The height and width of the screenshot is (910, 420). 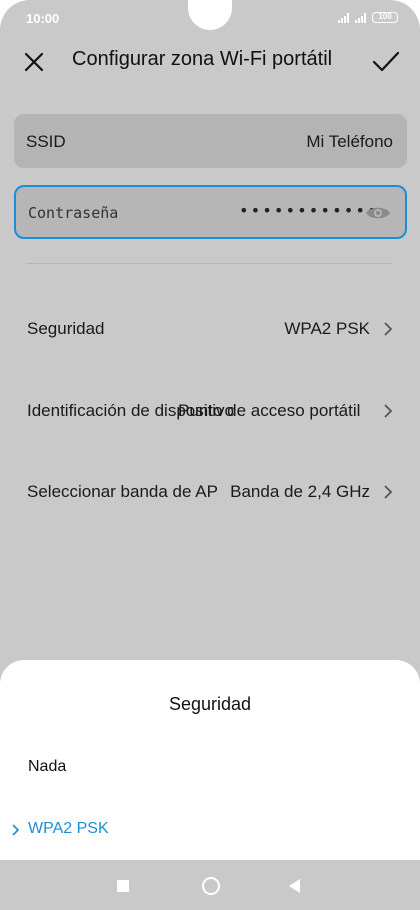 I want to click on close-icon, so click(x=34, y=62).